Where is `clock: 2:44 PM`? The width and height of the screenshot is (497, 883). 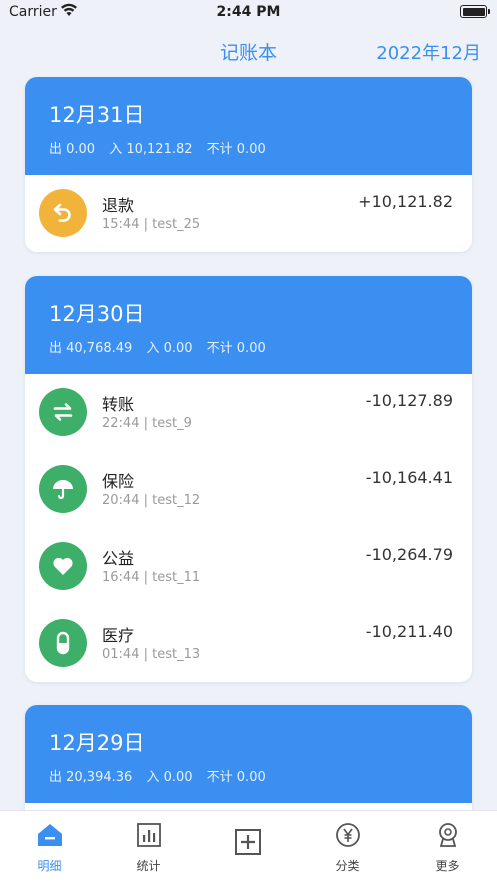 clock: 2:44 PM is located at coordinates (248, 12).